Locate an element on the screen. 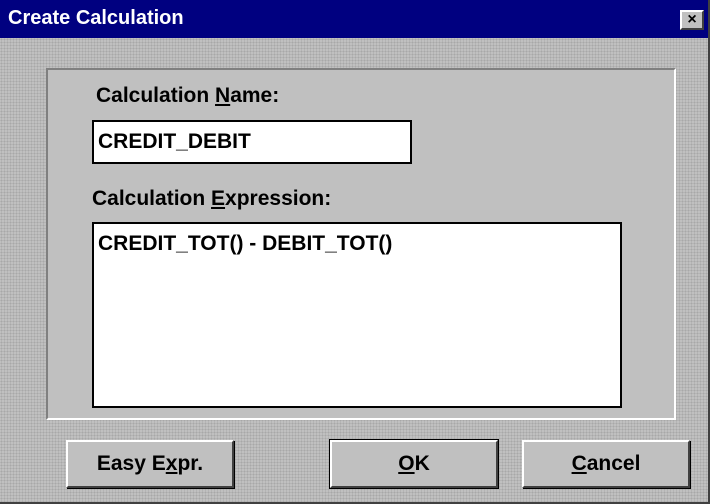 The height and width of the screenshot is (504, 710). title-bar: Create Calculation × is located at coordinates (354, 19).